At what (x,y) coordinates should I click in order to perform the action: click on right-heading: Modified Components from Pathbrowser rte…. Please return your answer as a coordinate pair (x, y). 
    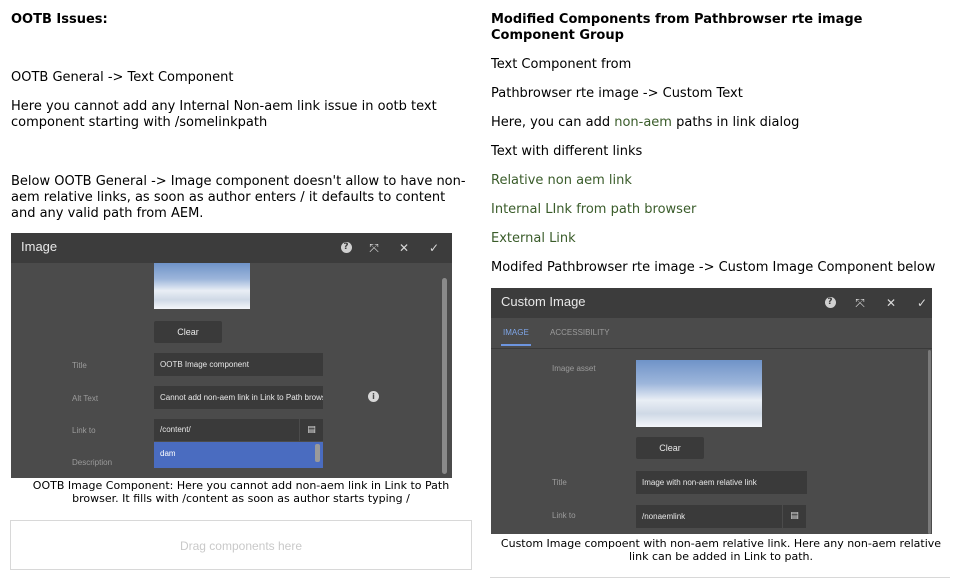
    Looking at the image, I should click on (677, 27).